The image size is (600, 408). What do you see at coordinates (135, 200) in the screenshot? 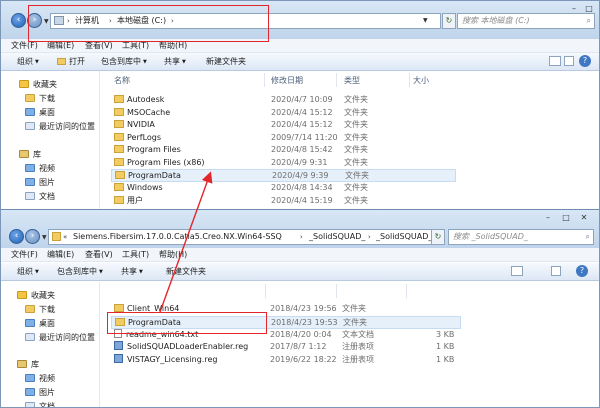
I see `file-name: 用户` at bounding box center [135, 200].